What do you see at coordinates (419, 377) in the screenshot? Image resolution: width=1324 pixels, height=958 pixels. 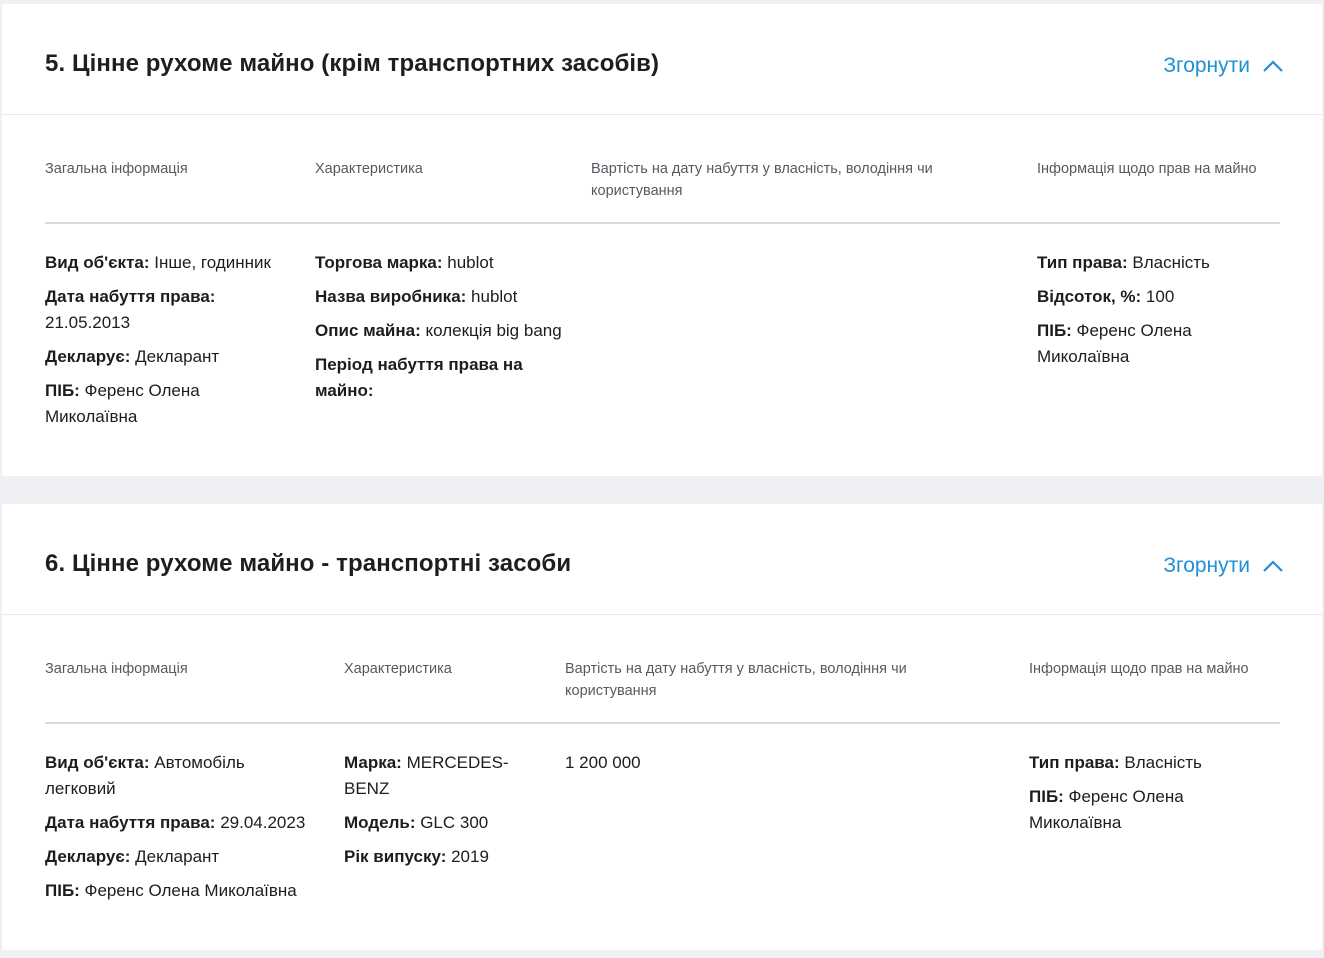 I see `acquisition-period-row: Період набуття права на майно:` at bounding box center [419, 377].